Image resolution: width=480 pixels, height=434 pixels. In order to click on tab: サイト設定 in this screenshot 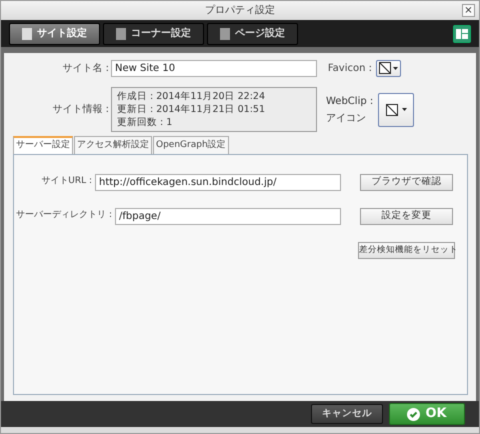, I will do `click(54, 33)`.